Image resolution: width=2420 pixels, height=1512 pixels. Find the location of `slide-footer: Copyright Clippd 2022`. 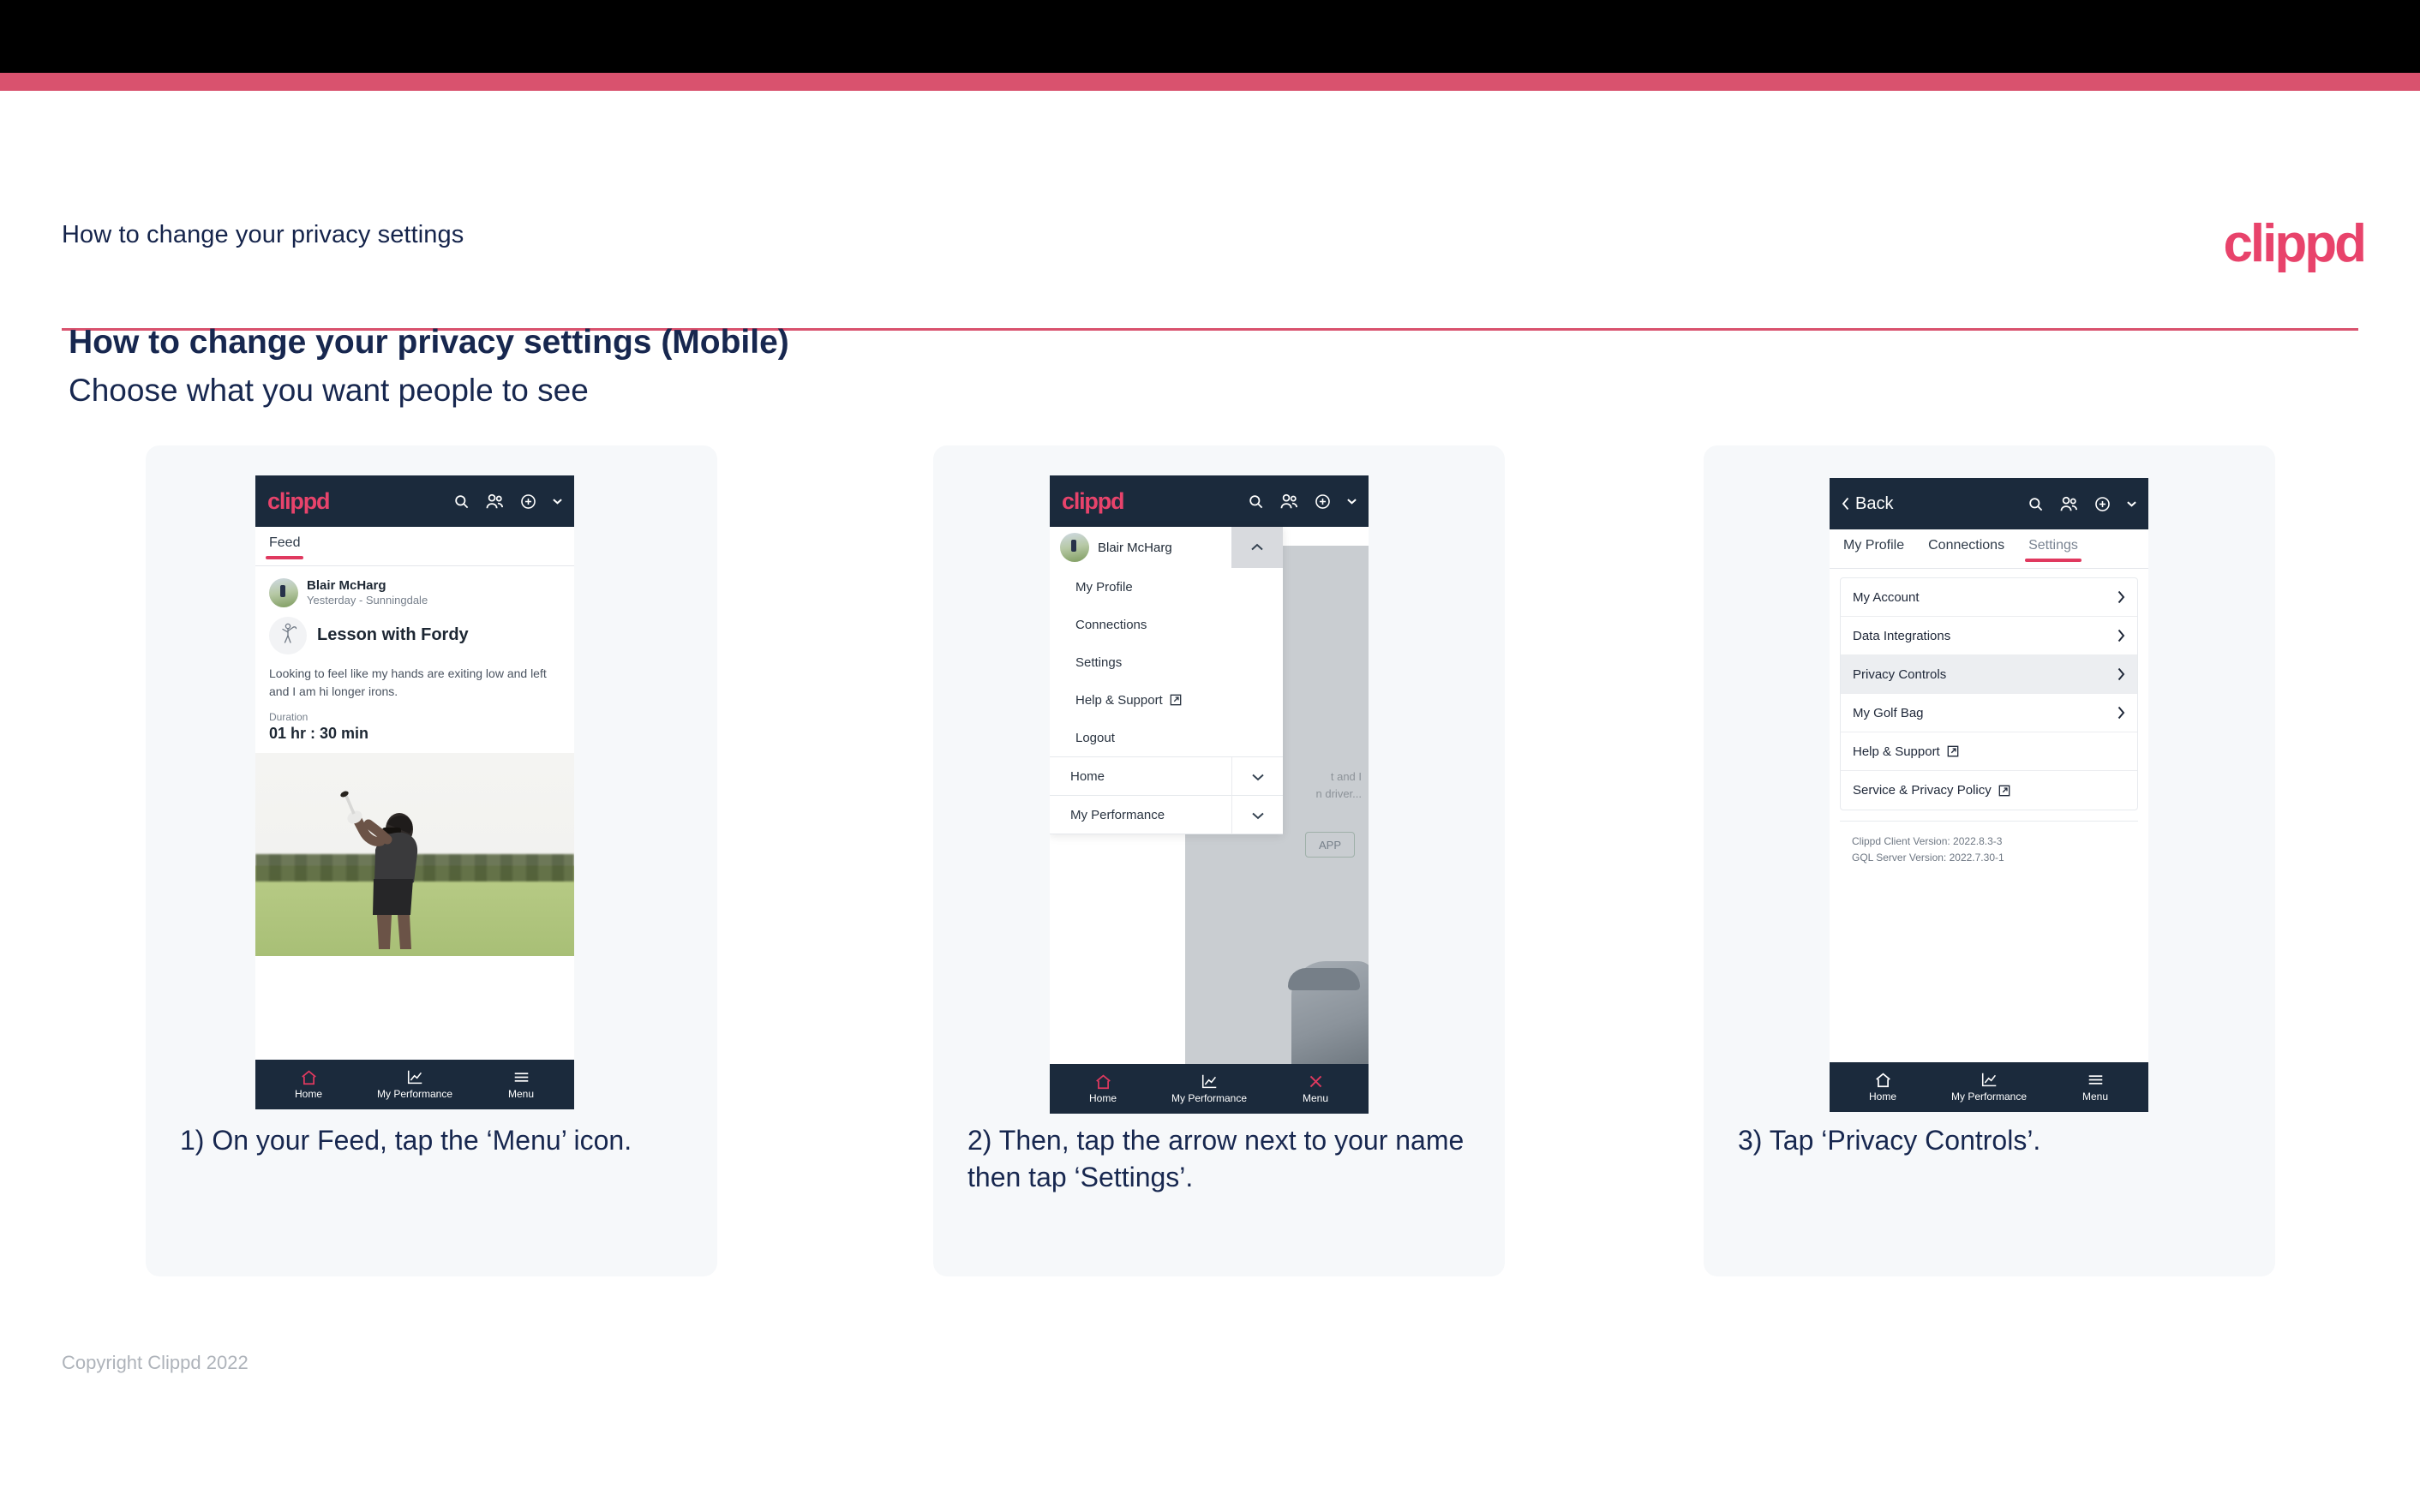

slide-footer: Copyright Clippd 2022 is located at coordinates (155, 1362).